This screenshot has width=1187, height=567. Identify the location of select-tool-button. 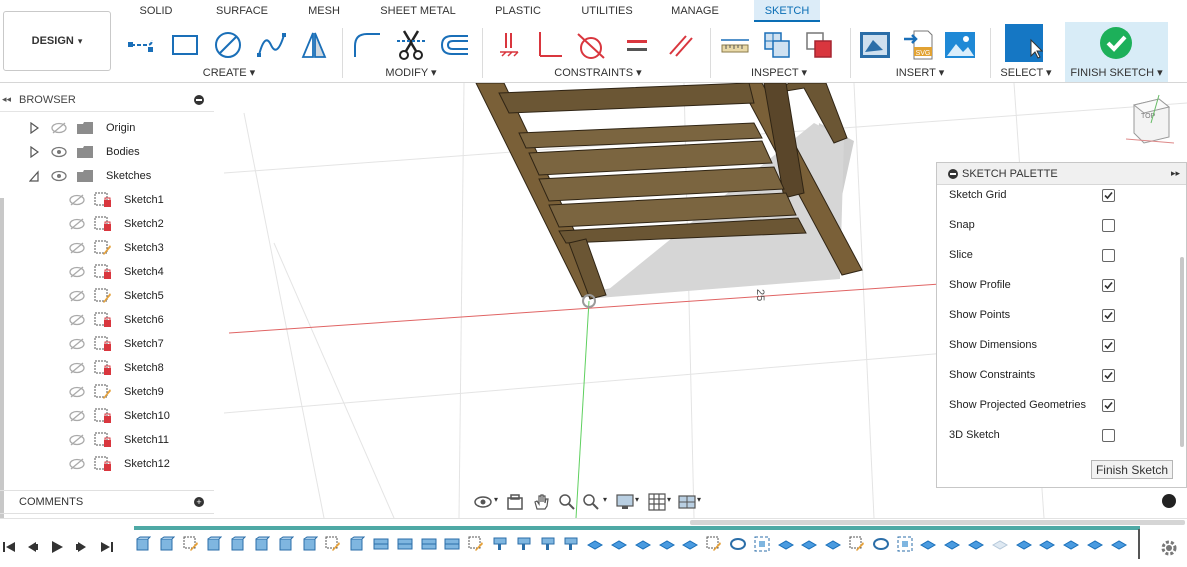
(1024, 43).